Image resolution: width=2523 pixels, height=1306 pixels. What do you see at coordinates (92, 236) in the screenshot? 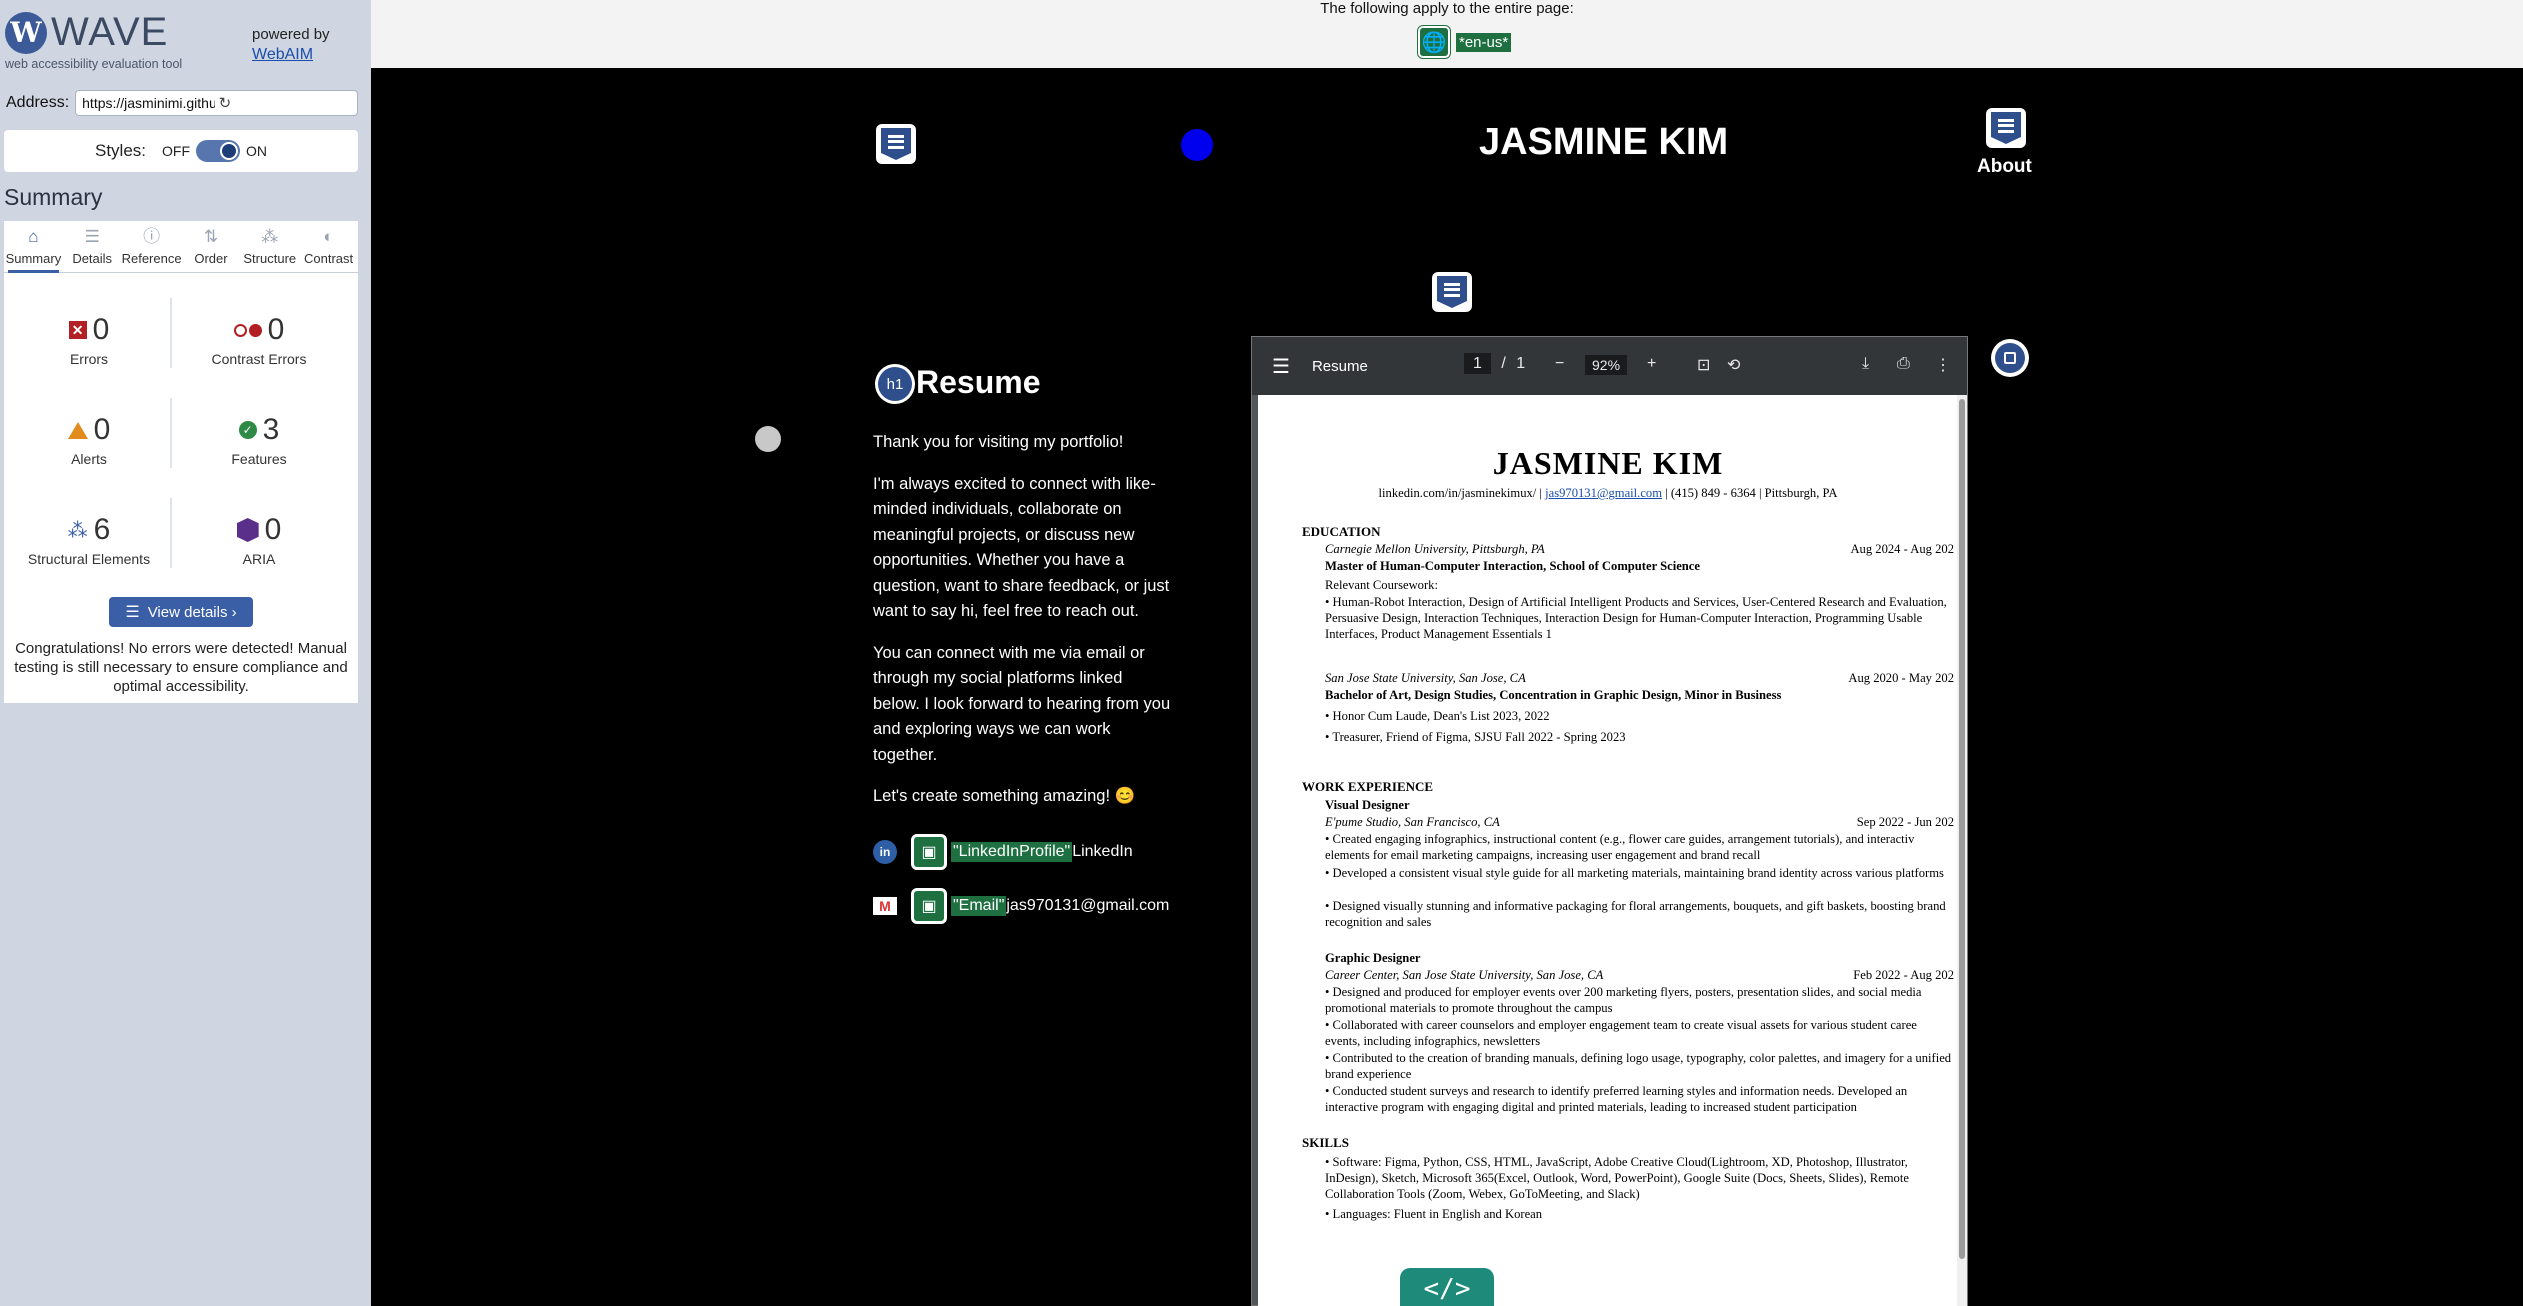
I see `list-icon: ☰` at bounding box center [92, 236].